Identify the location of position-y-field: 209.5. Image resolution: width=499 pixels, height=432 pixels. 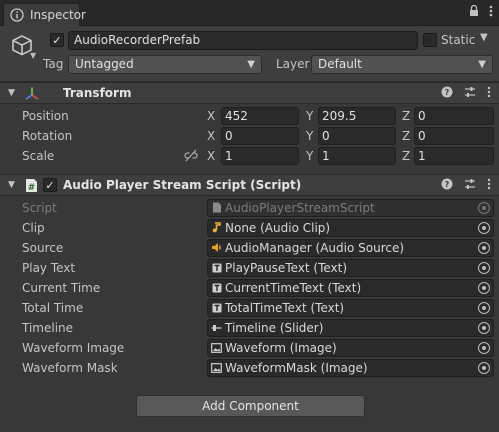
(357, 116).